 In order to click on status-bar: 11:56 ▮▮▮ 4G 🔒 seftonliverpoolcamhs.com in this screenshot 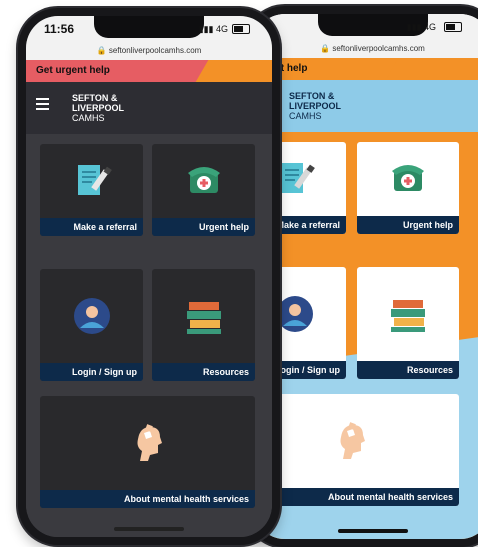, I will do `click(149, 38)`.